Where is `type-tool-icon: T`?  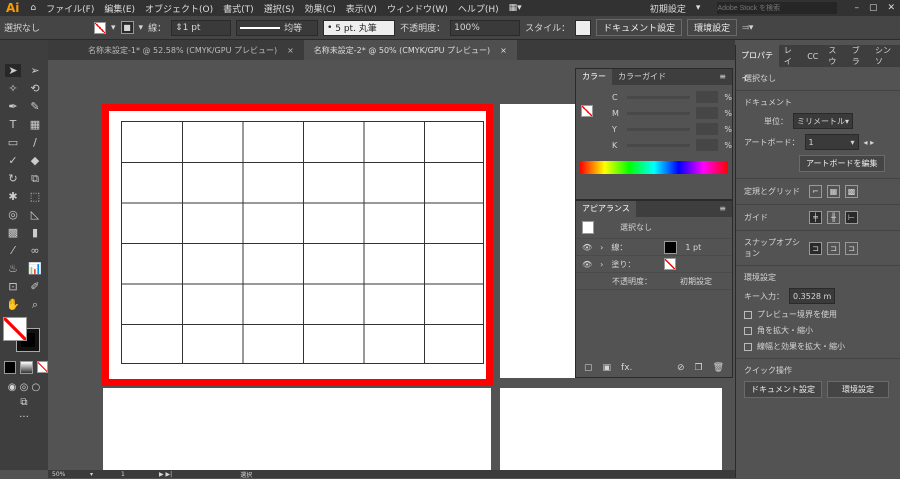 type-tool-icon: T is located at coordinates (13, 124).